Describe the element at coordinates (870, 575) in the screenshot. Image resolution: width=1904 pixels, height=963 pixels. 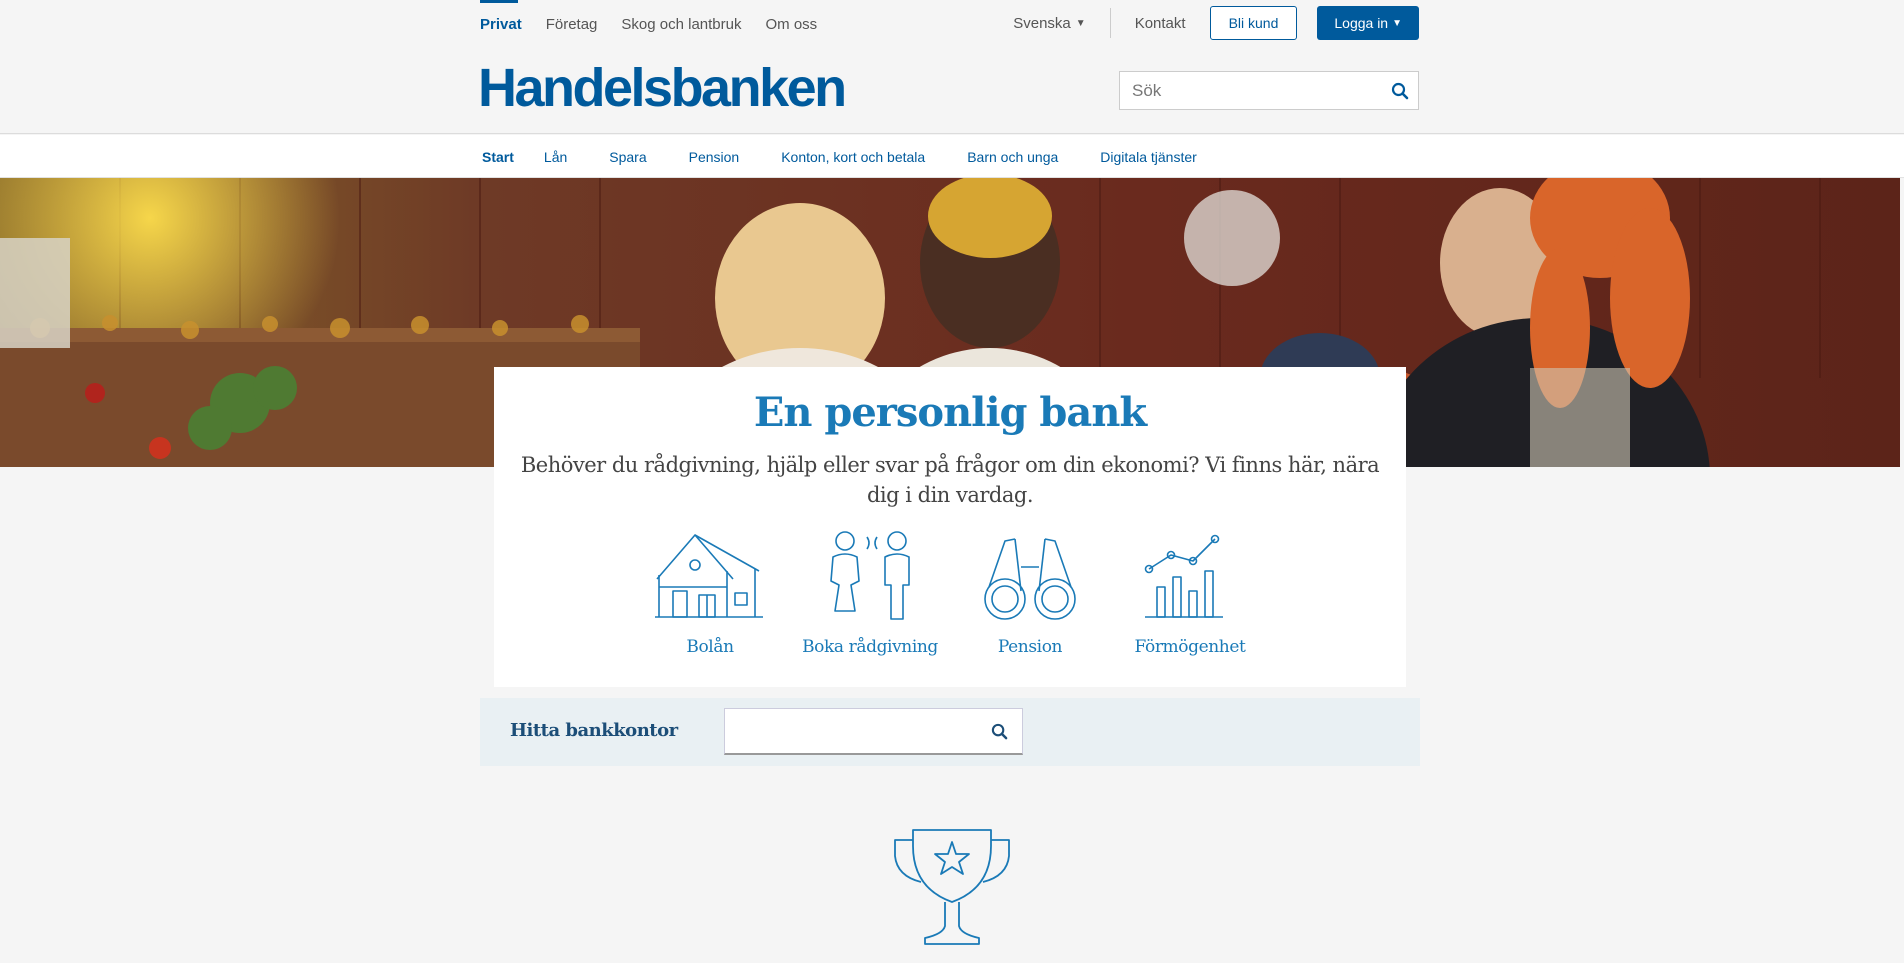
I see `people-icon` at that location.